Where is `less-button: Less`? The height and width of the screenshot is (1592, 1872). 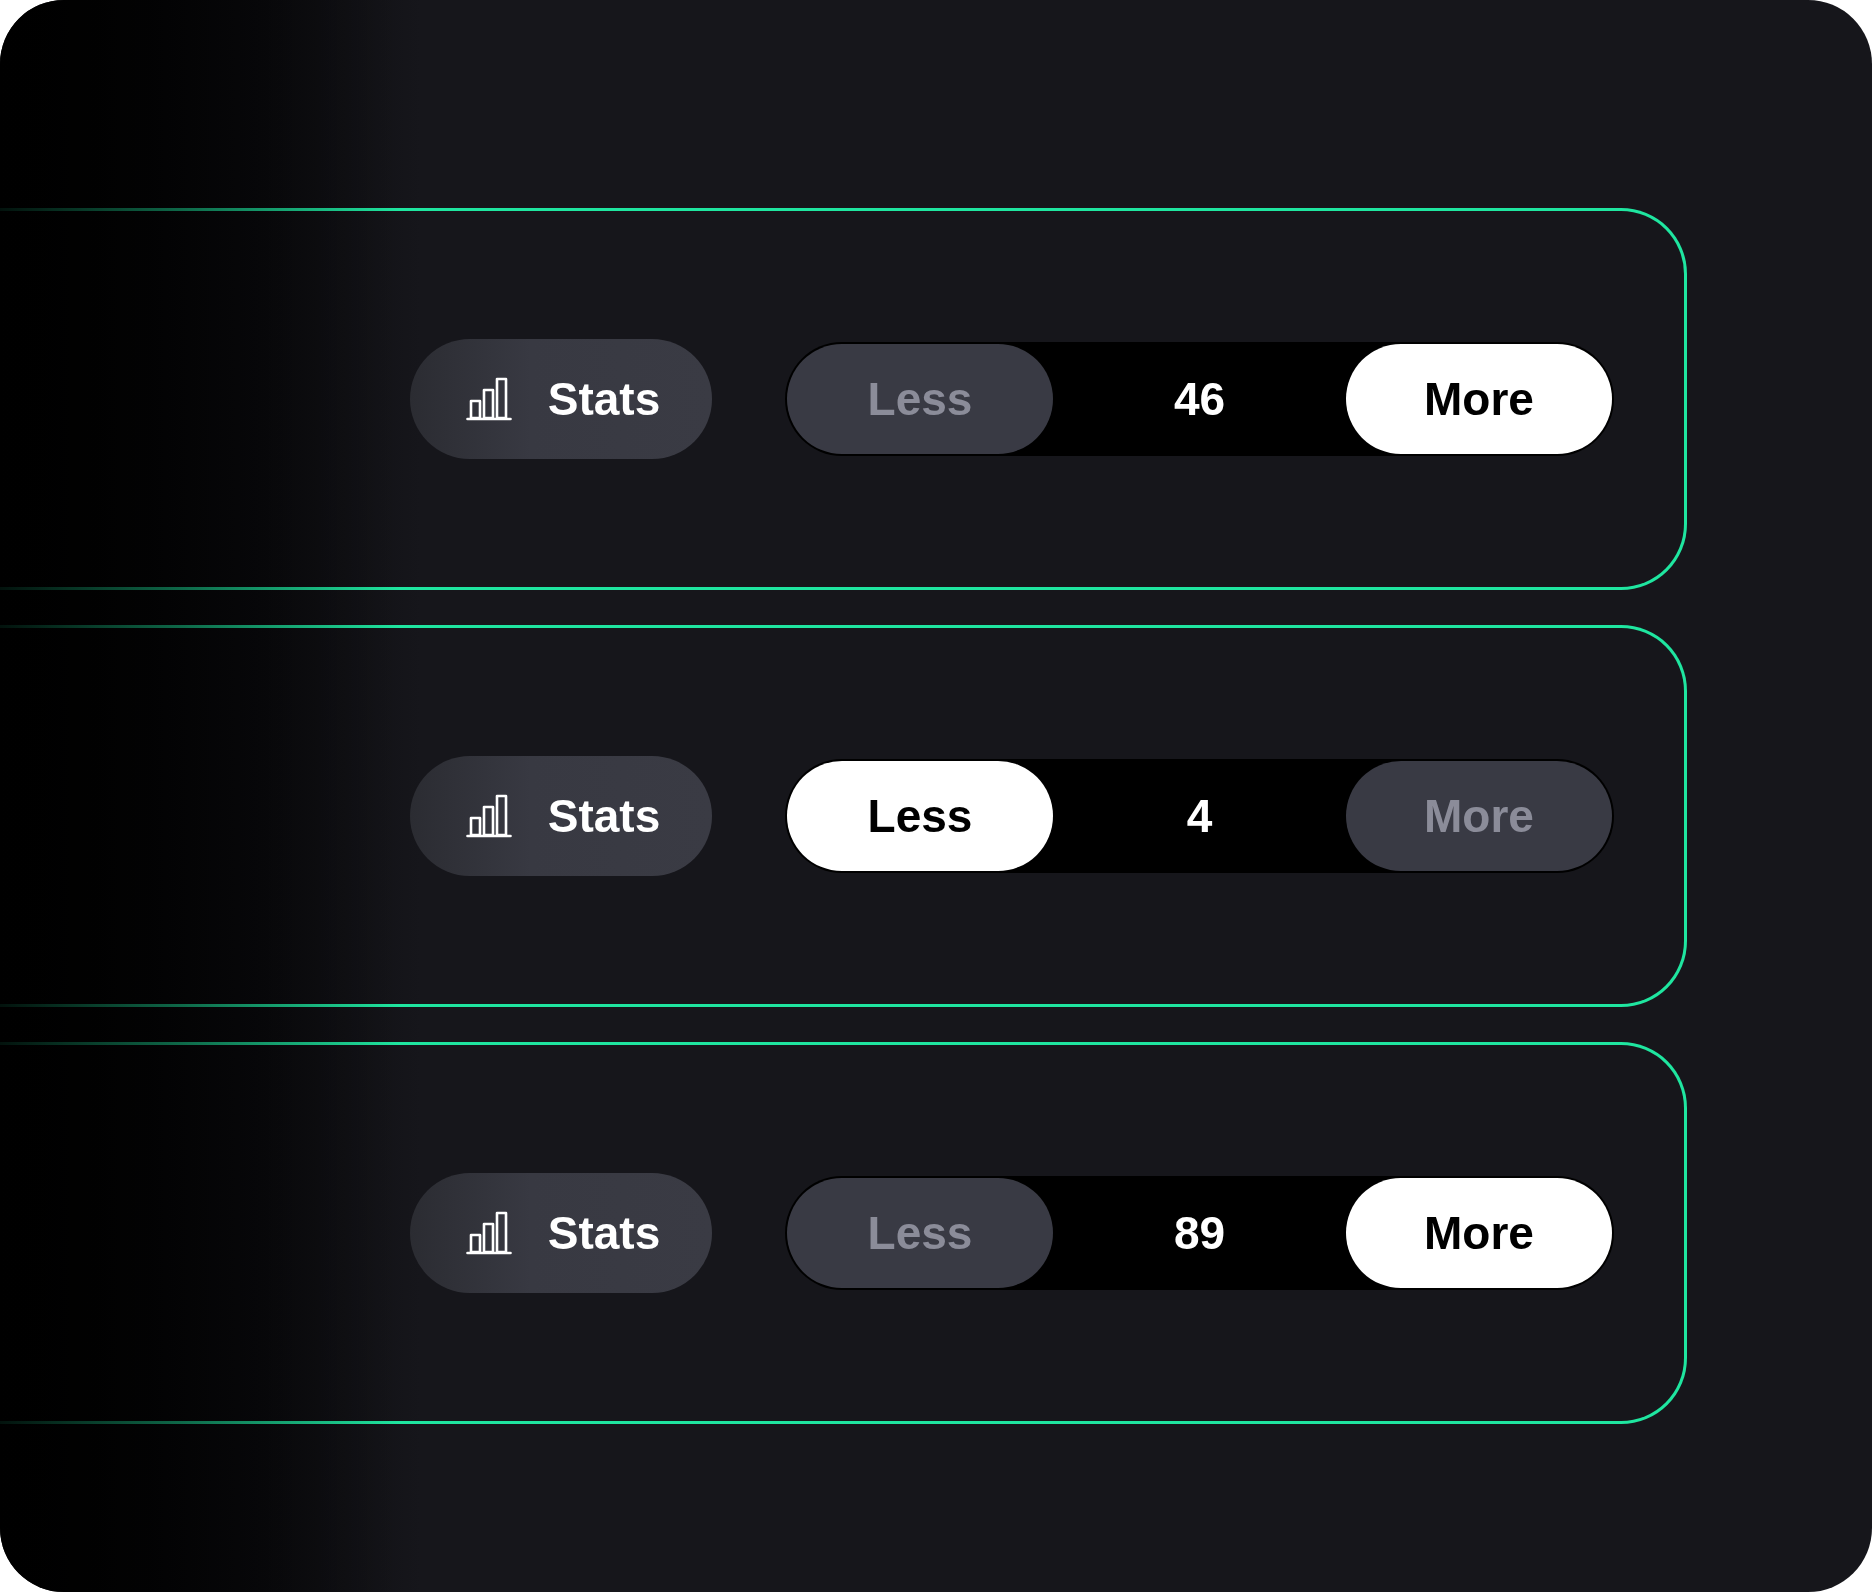 less-button: Less is located at coordinates (920, 816).